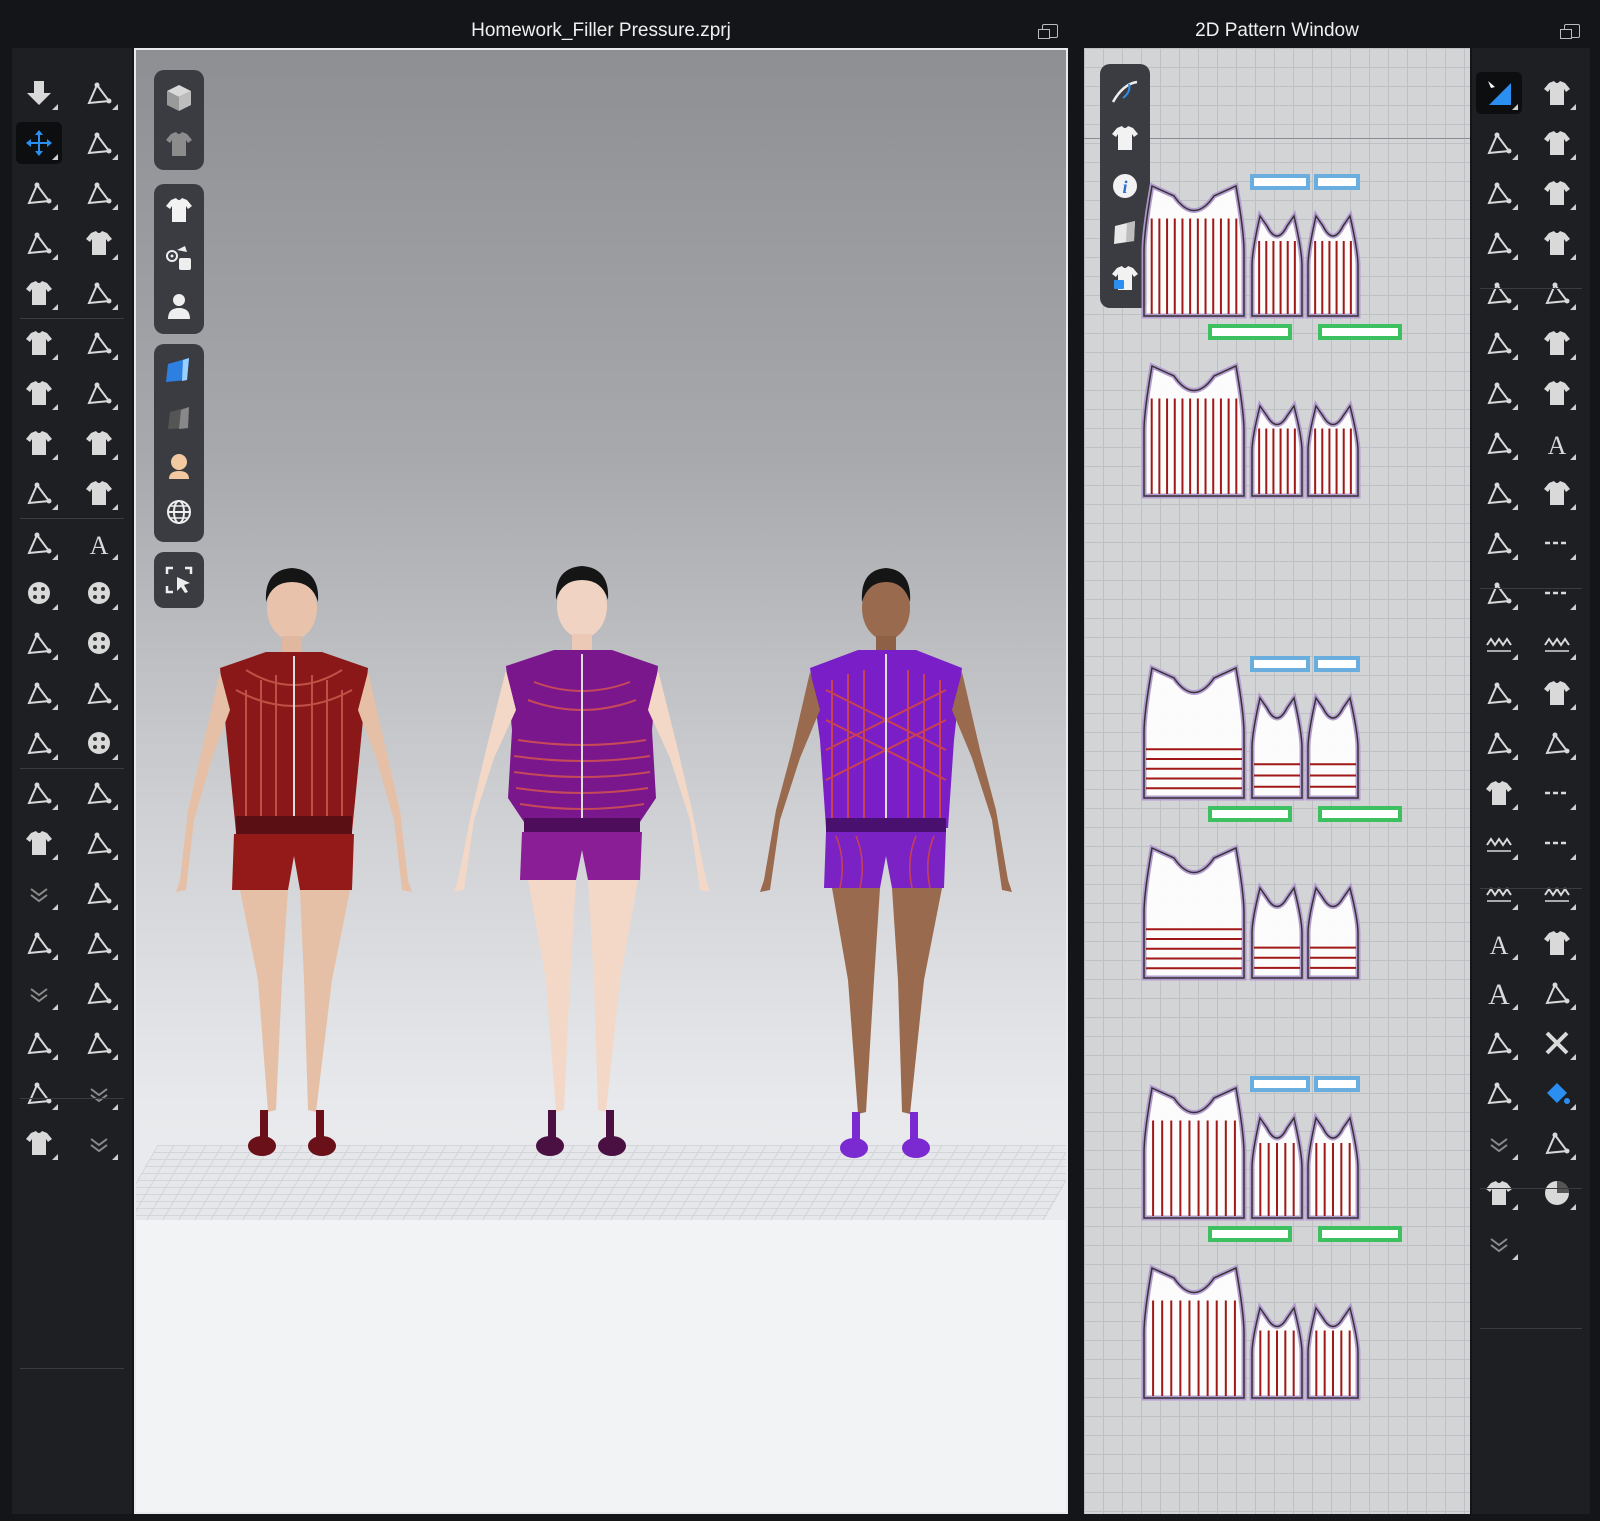 The width and height of the screenshot is (1600, 1521). Describe the element at coordinates (1557, 1143) in the screenshot. I see `brush-icon` at that location.